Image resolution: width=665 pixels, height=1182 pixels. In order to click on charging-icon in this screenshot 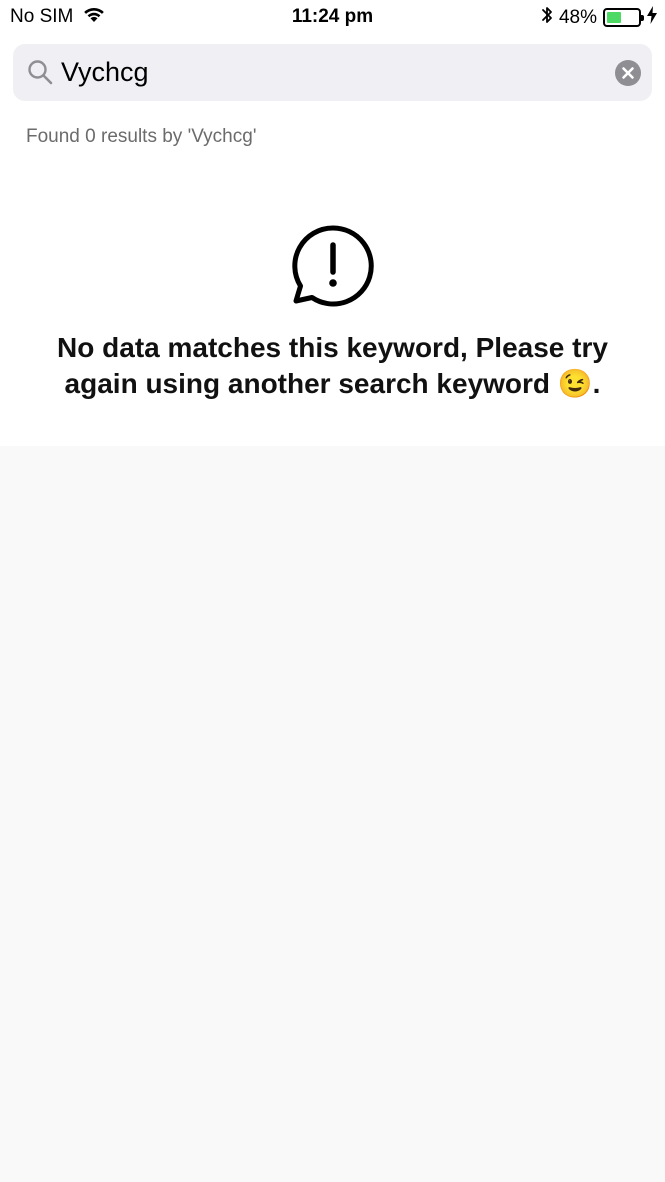, I will do `click(652, 17)`.